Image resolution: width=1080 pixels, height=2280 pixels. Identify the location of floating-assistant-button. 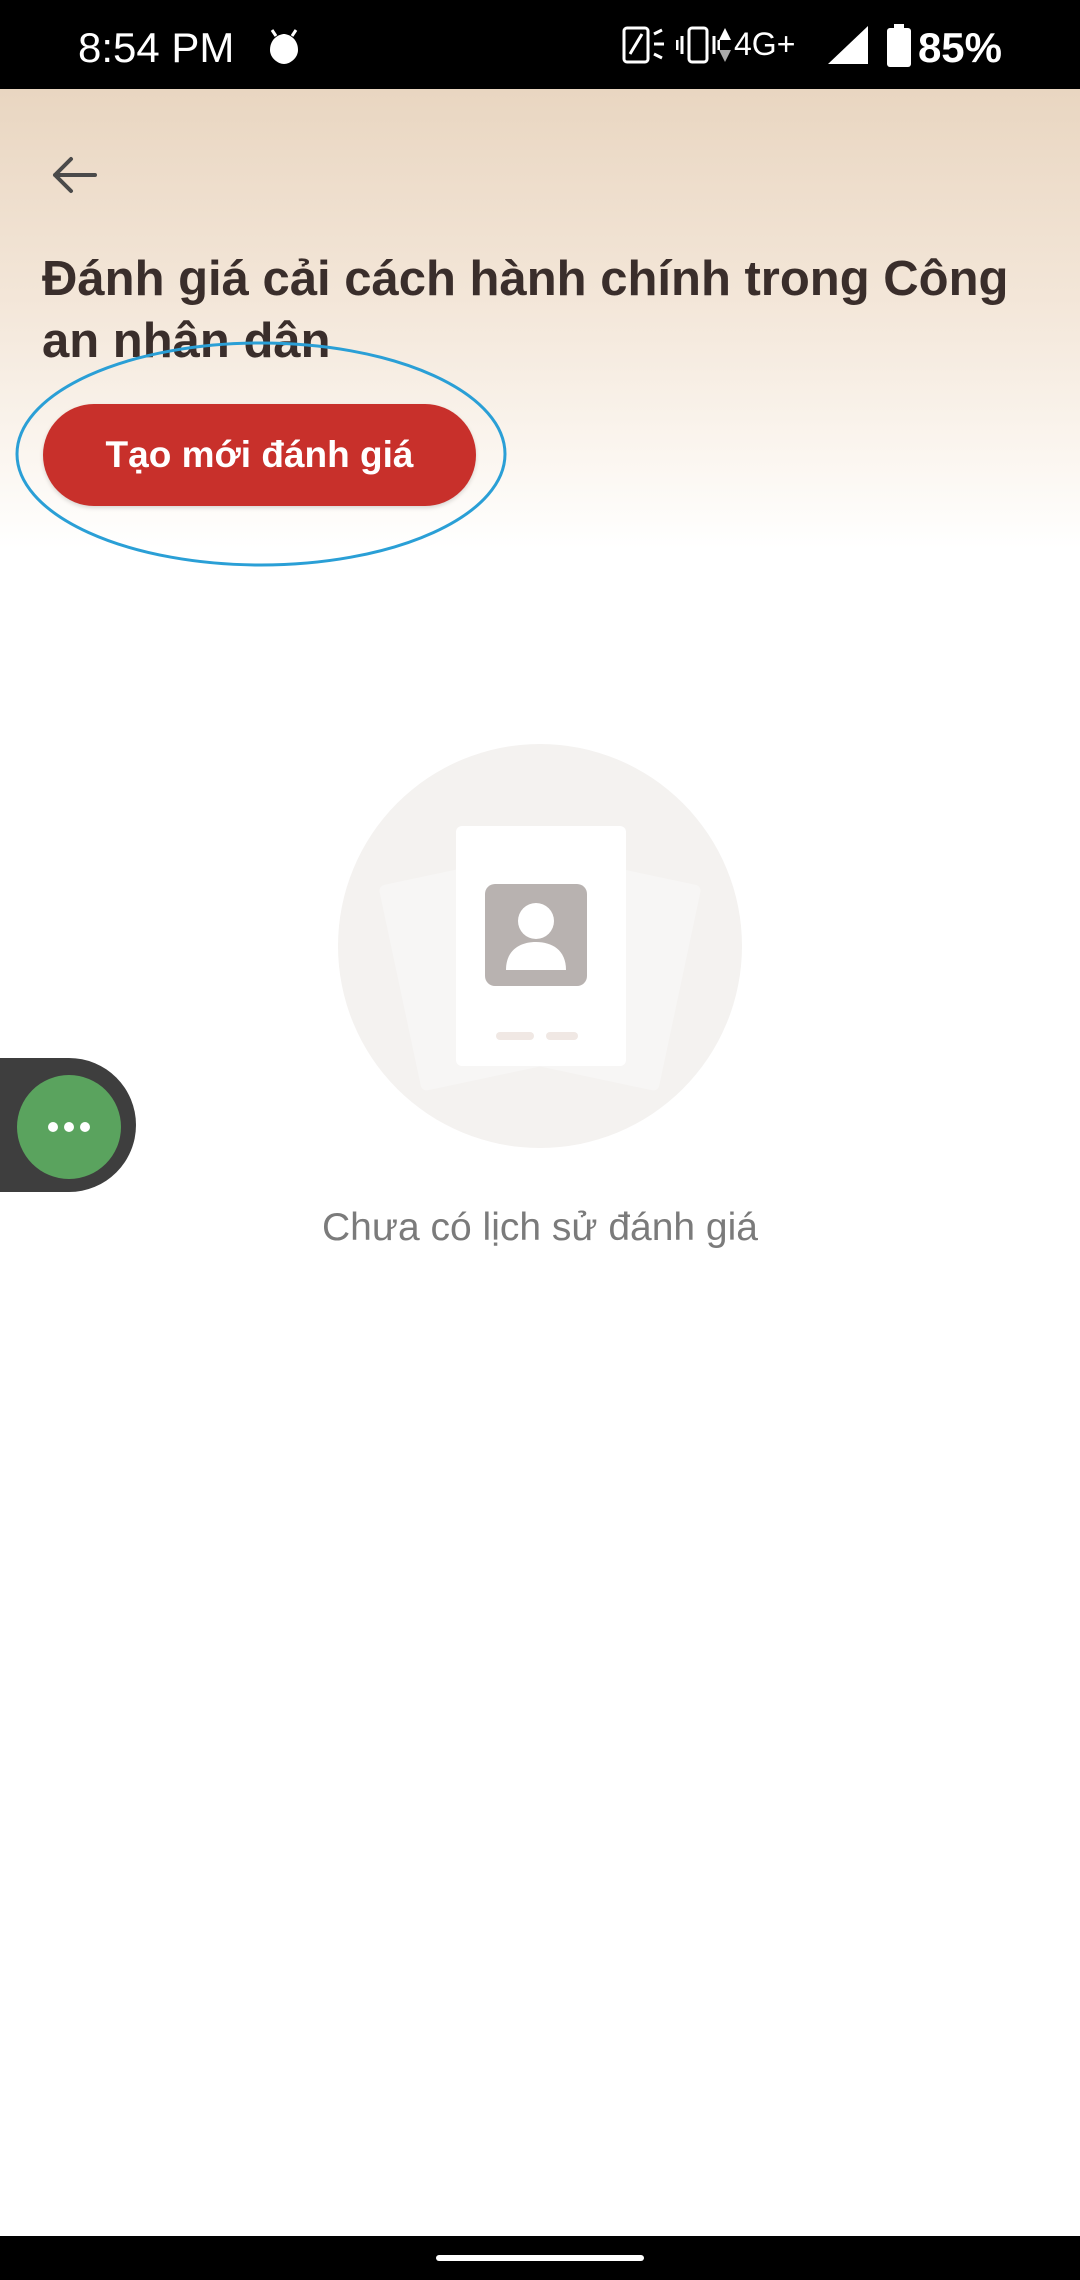
(69, 1127).